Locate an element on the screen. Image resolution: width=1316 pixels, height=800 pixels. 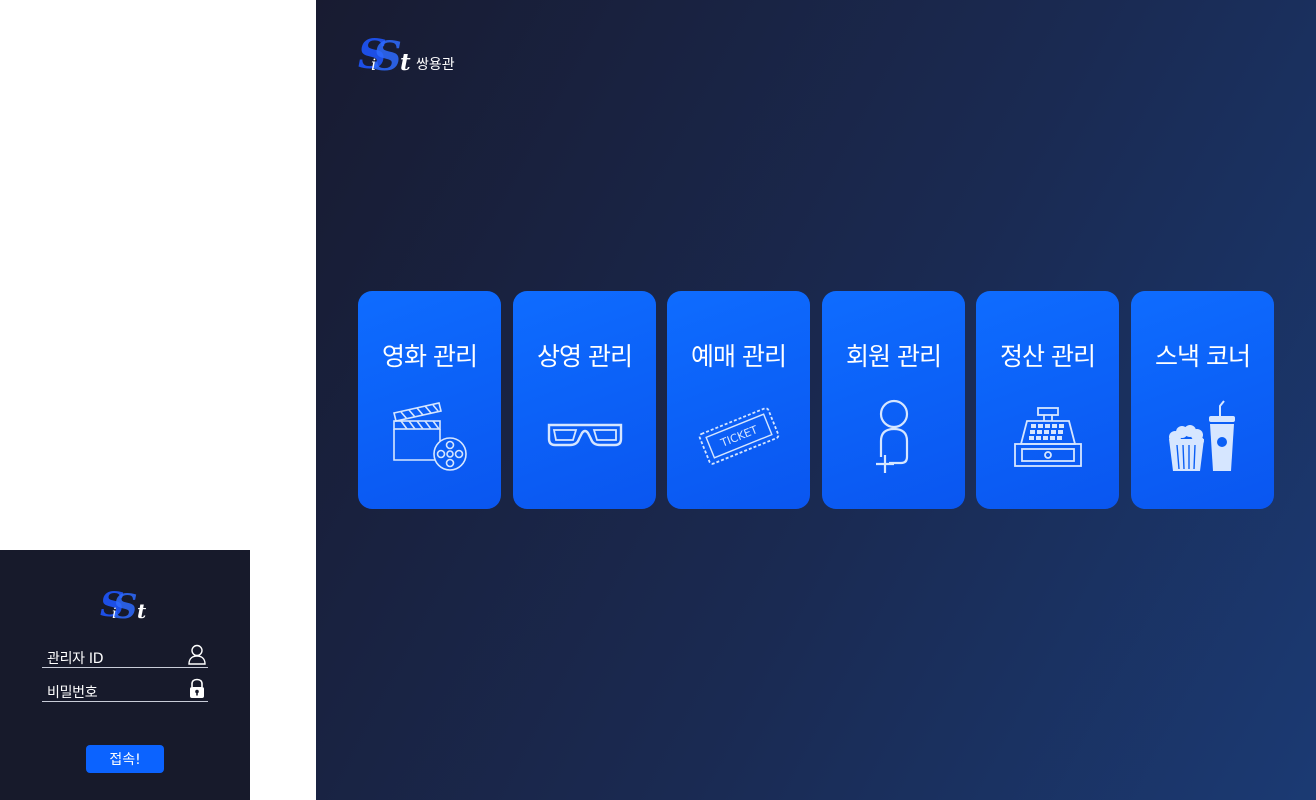
brand-name: 쌍용관 is located at coordinates (435, 65).